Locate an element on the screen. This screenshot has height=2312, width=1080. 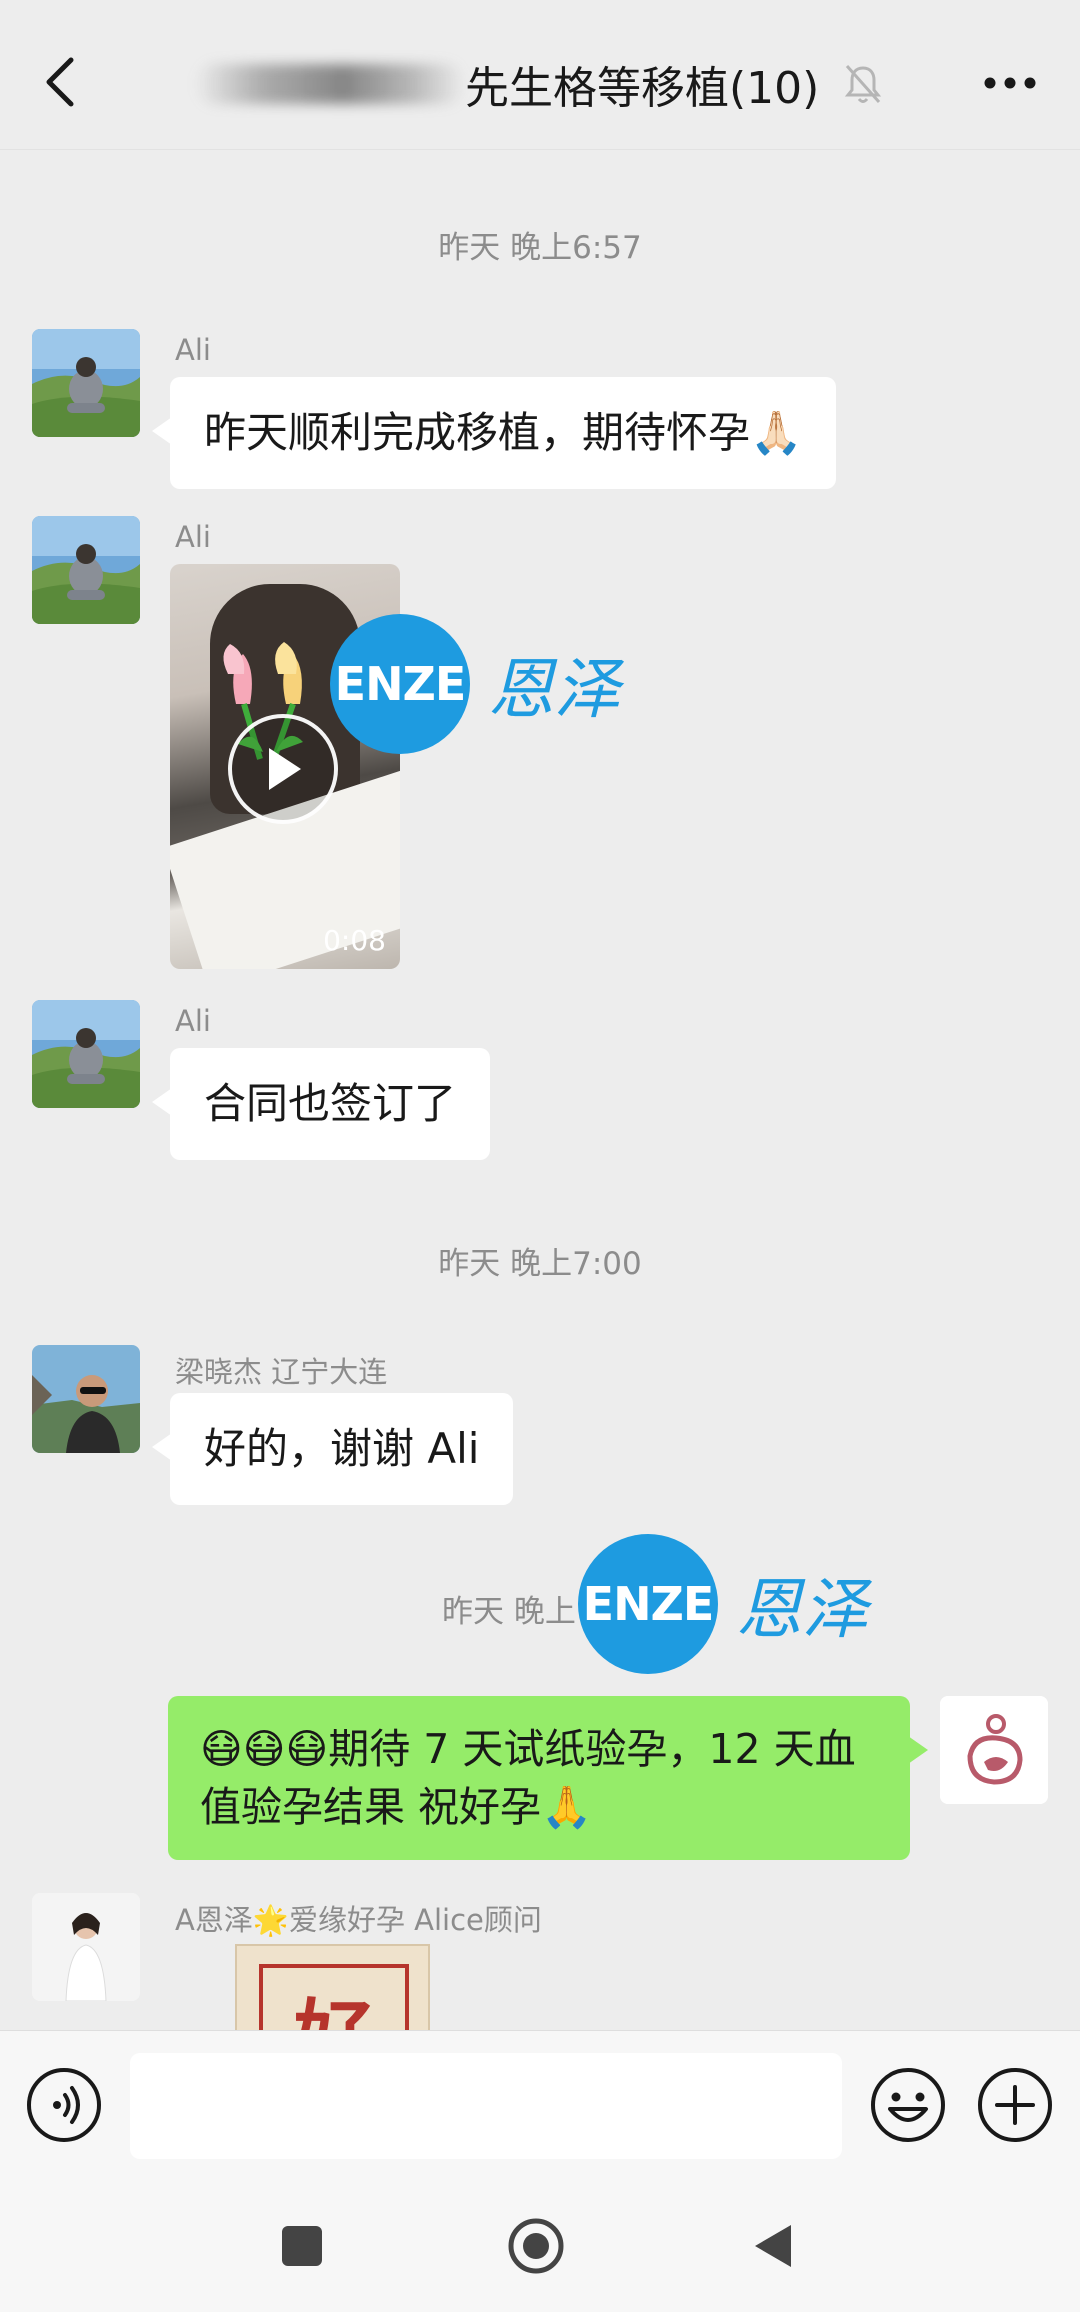
home-button is located at coordinates (536, 2246).